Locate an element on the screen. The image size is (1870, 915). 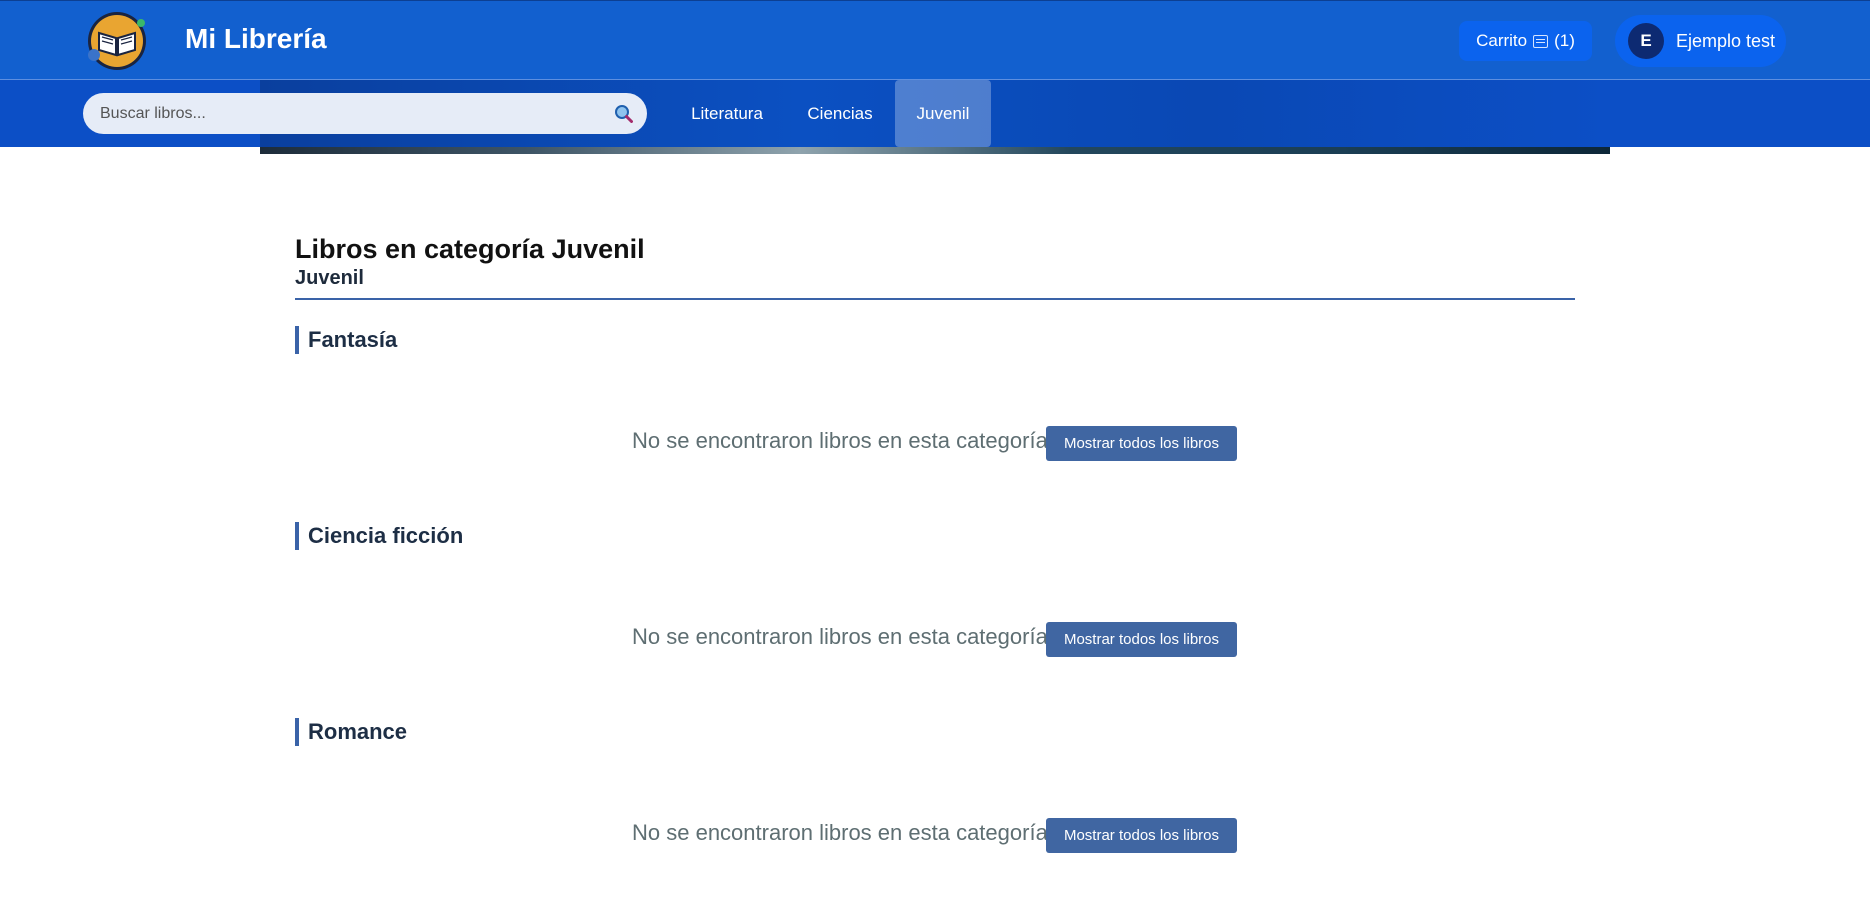
user-name: Ejemplo test is located at coordinates (1726, 40).